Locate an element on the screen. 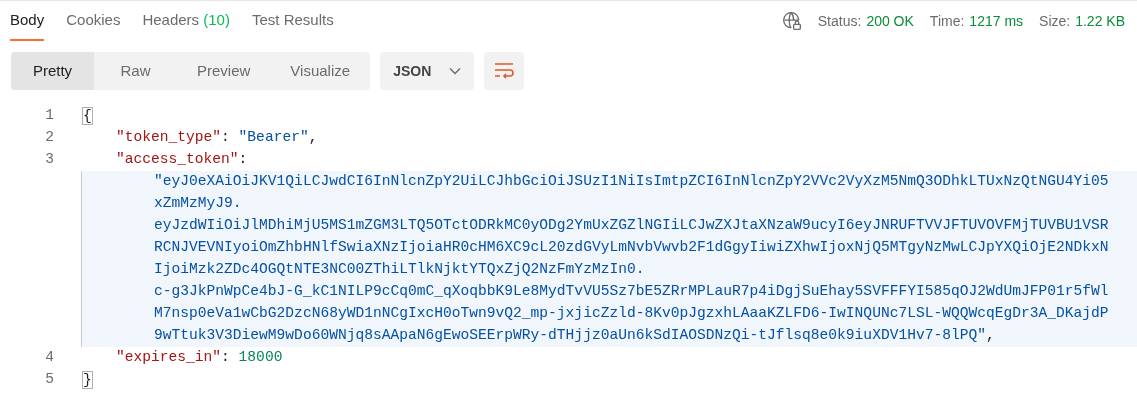 The height and width of the screenshot is (418, 1137). line-number: 1 is located at coordinates (49, 116).